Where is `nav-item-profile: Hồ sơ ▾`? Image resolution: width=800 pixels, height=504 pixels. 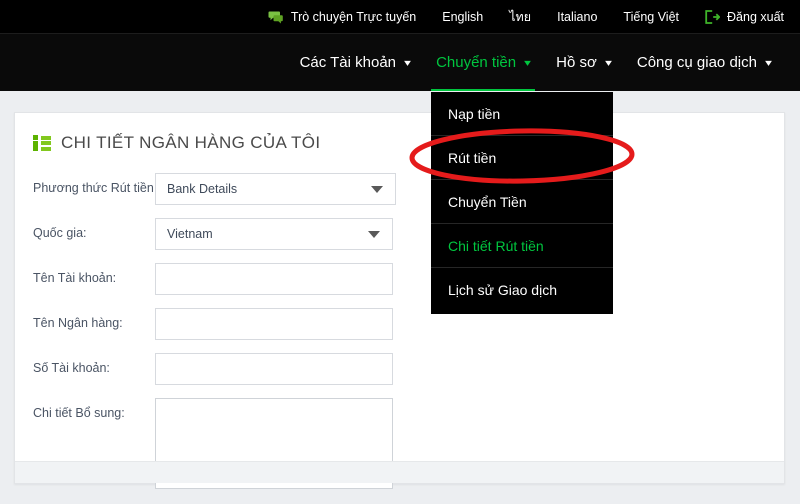
nav-item-profile: Hồ sơ ▾ is located at coordinates (583, 63).